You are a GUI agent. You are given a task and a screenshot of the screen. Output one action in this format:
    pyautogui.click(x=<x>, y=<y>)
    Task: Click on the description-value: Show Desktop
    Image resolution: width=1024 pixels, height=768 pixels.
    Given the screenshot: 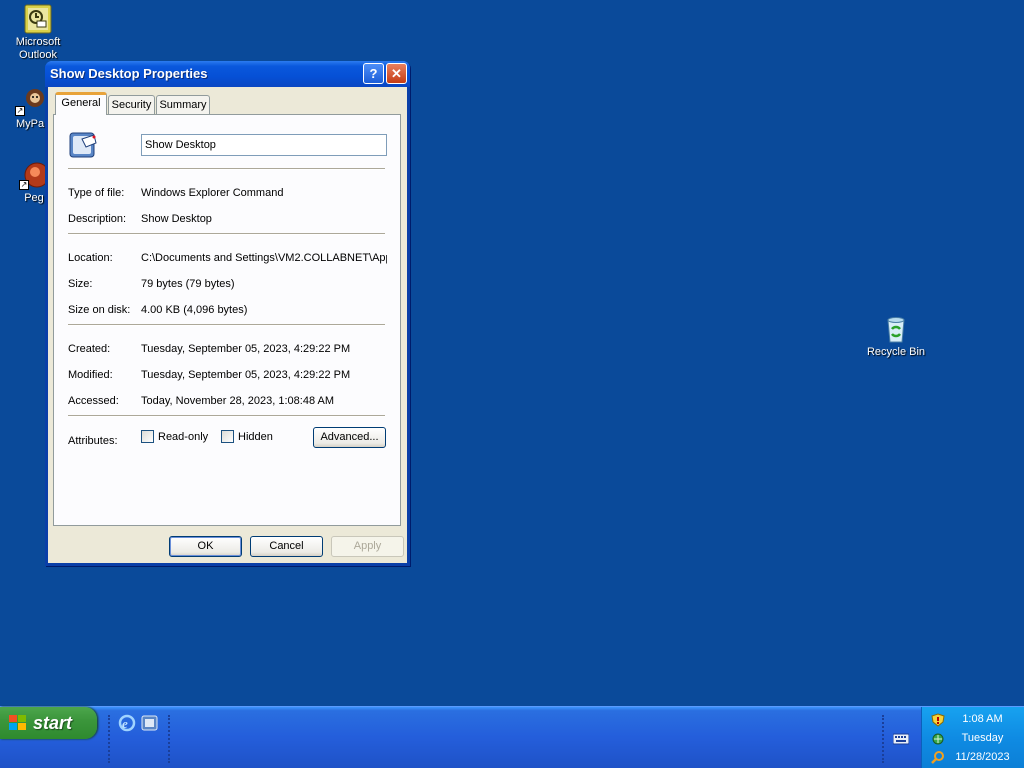 What is the action you would take?
    pyautogui.click(x=176, y=219)
    